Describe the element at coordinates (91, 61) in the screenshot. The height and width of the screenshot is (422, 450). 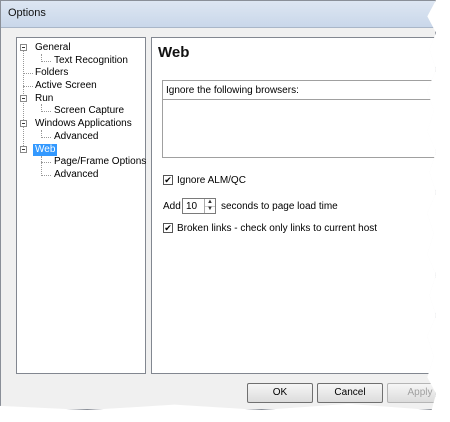
I see `tree-item-text-recognition: Text Recognition` at that location.